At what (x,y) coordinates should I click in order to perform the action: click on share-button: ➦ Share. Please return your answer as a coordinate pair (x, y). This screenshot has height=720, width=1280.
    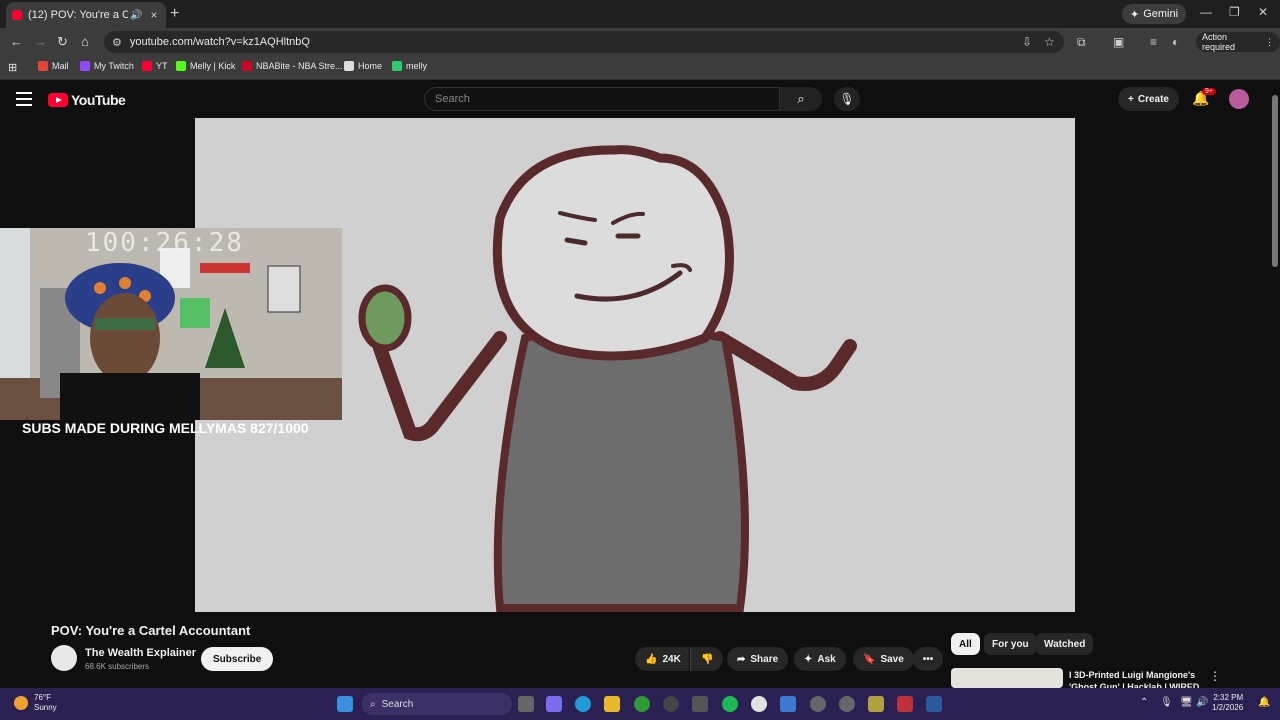
    Looking at the image, I should click on (758, 659).